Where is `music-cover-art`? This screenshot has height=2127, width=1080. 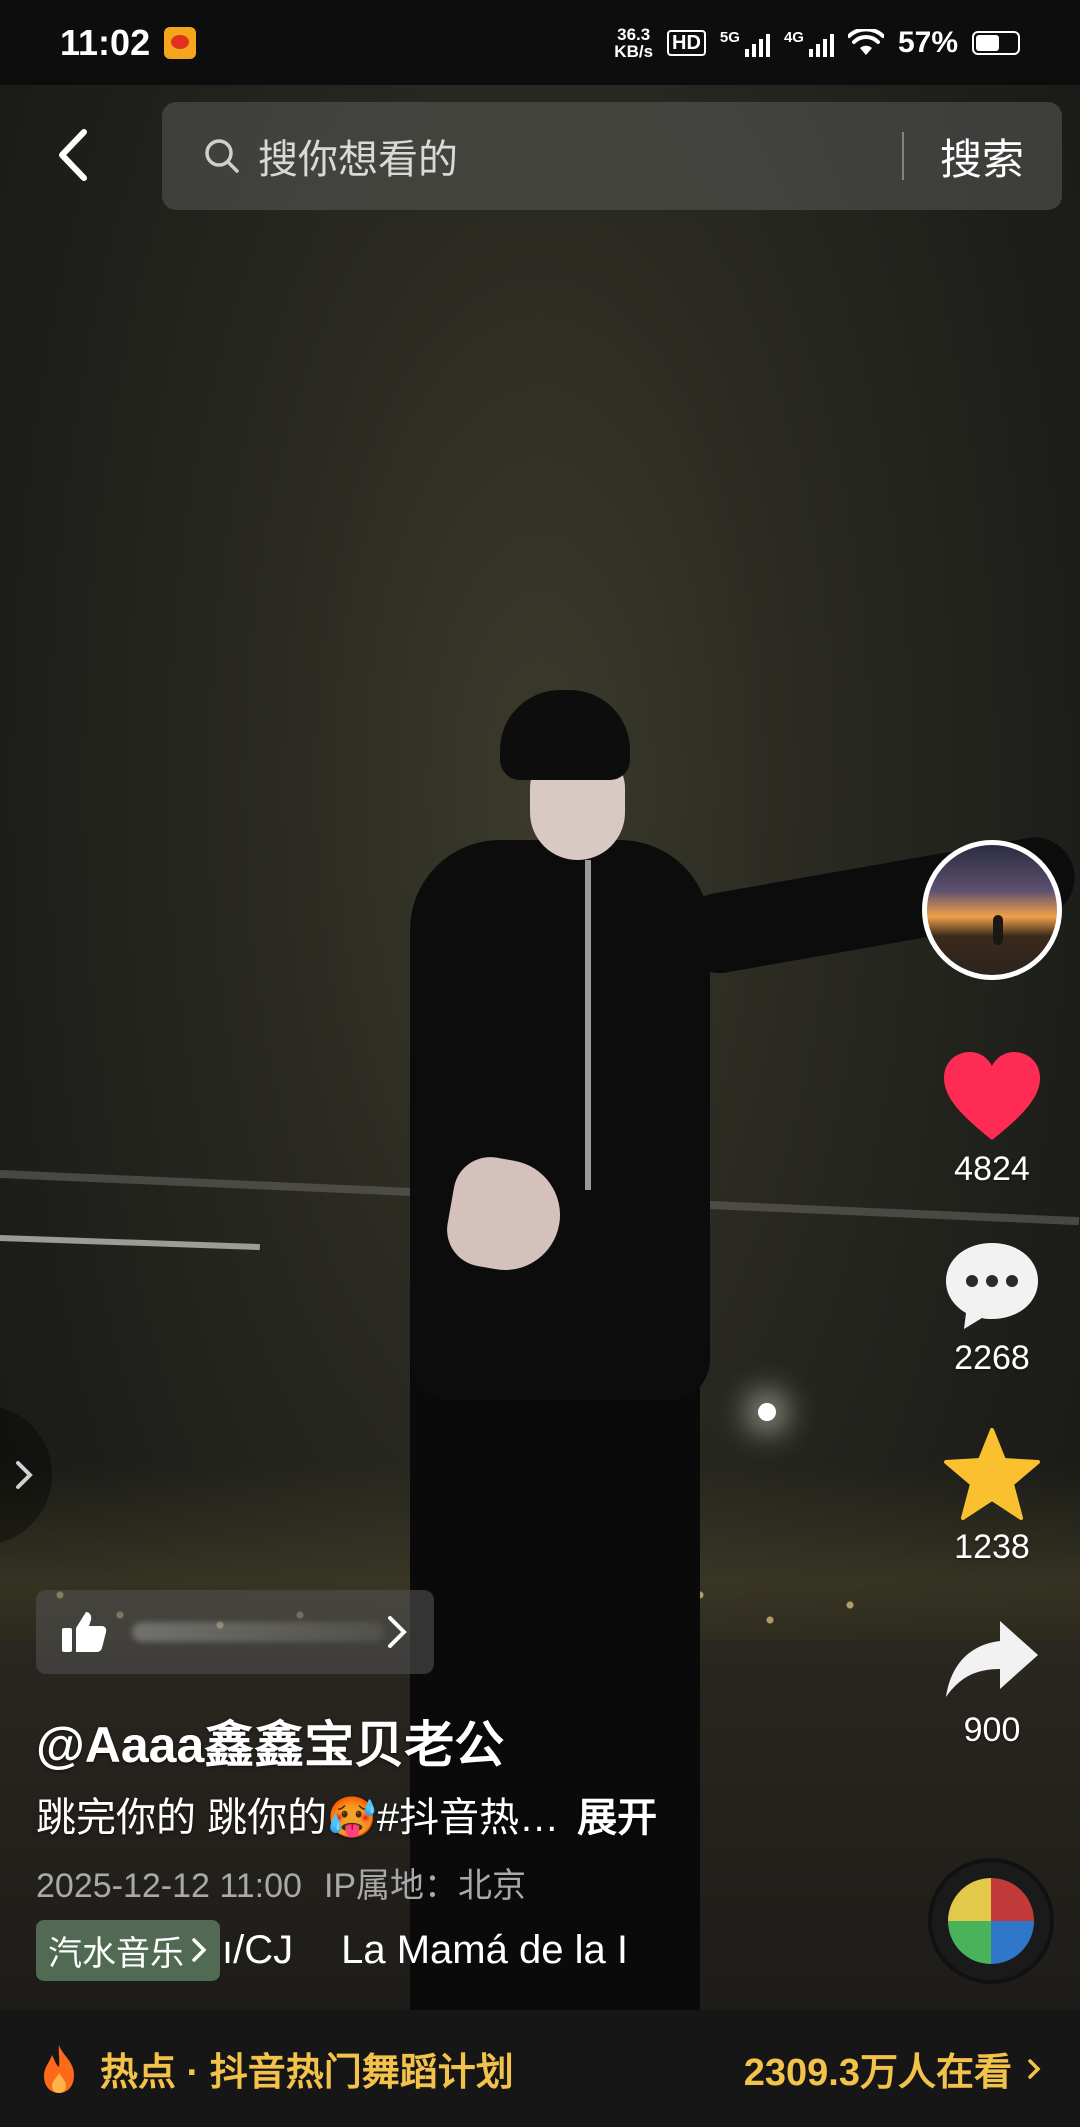 music-cover-art is located at coordinates (991, 1921).